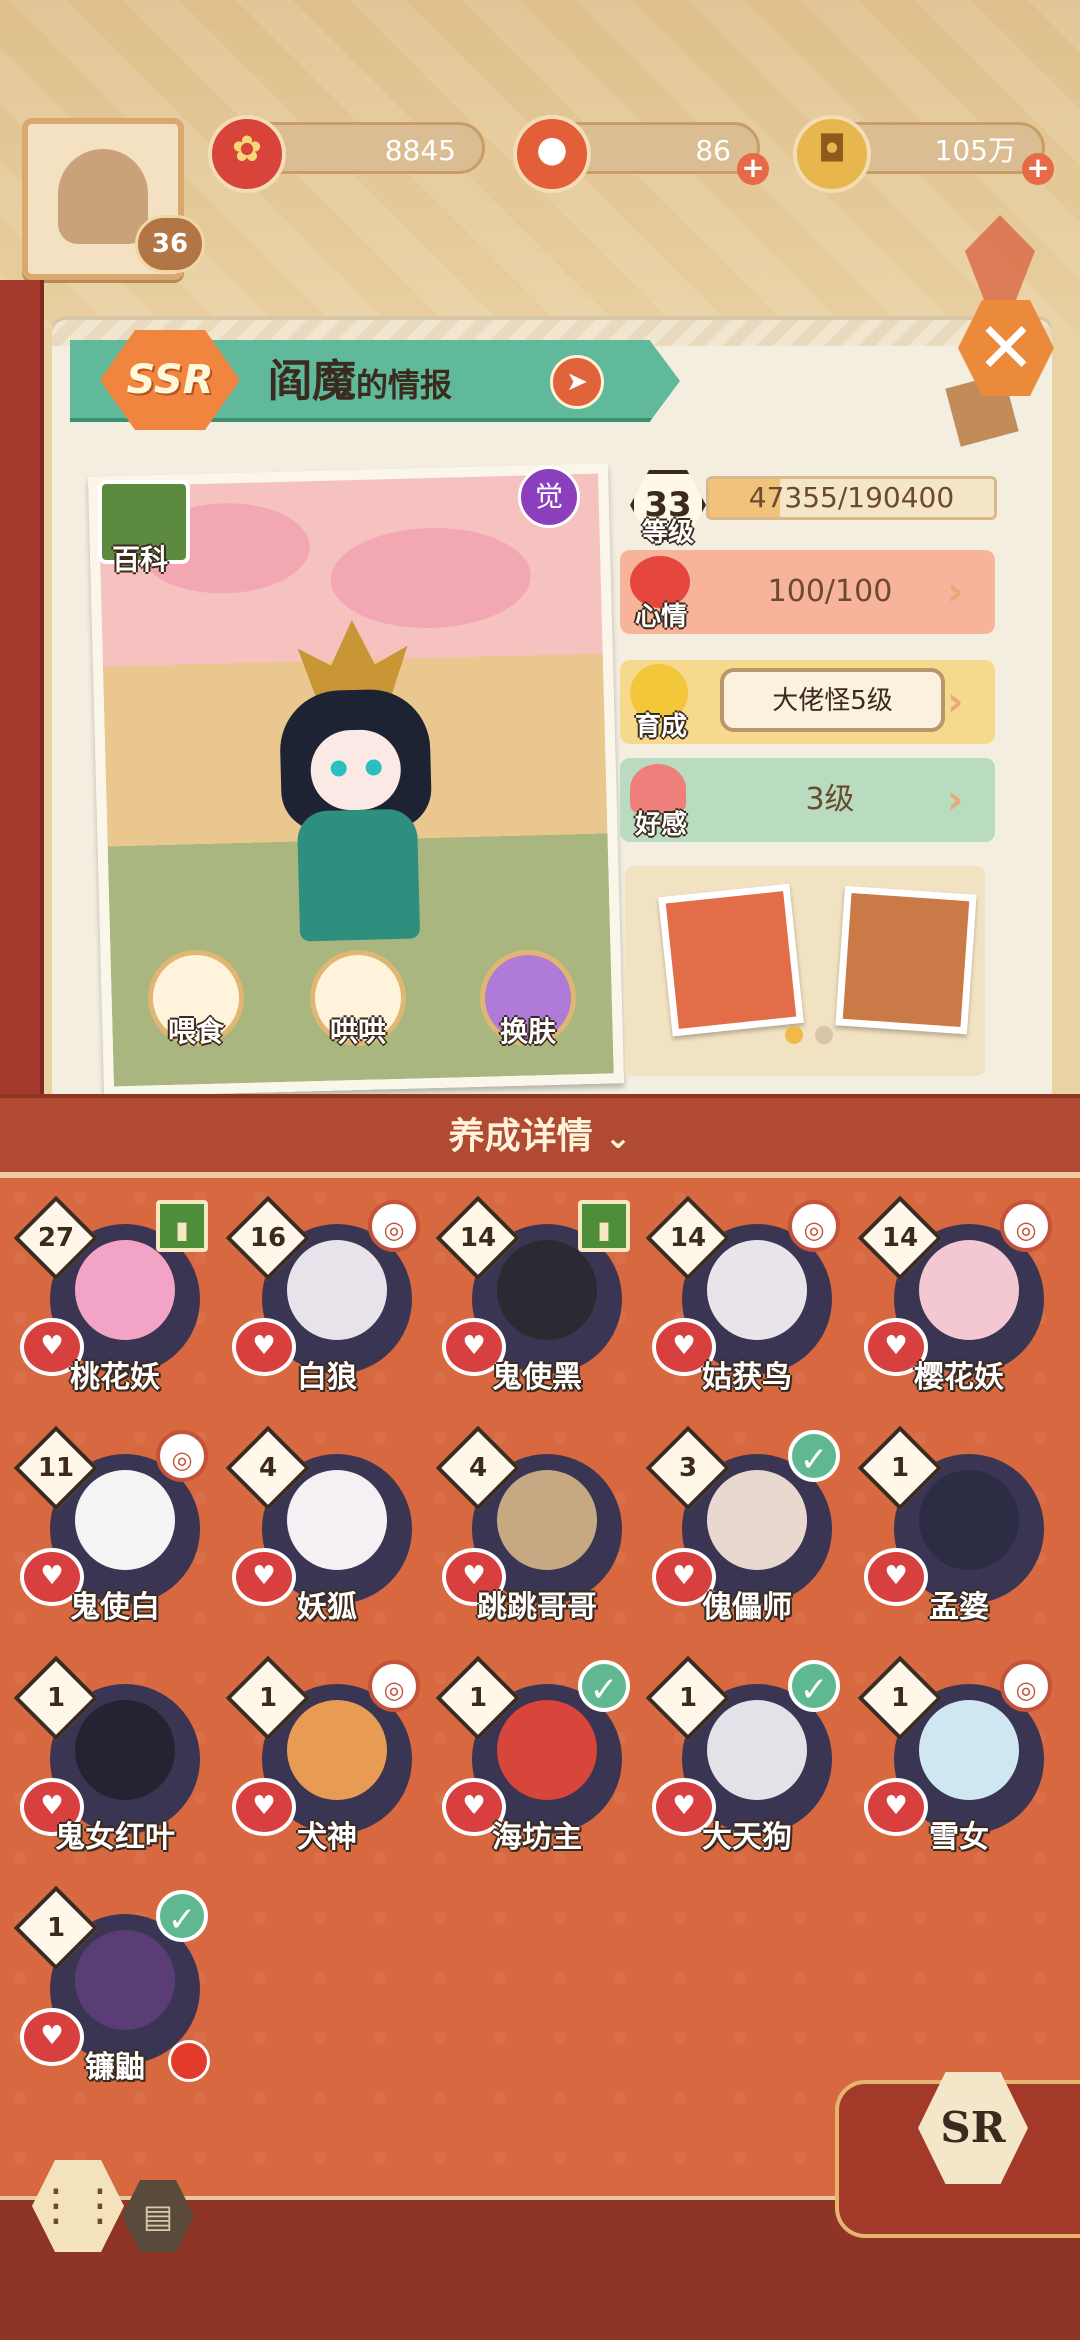  Describe the element at coordinates (56, 1468) in the screenshot. I see `character-level: 11` at that location.